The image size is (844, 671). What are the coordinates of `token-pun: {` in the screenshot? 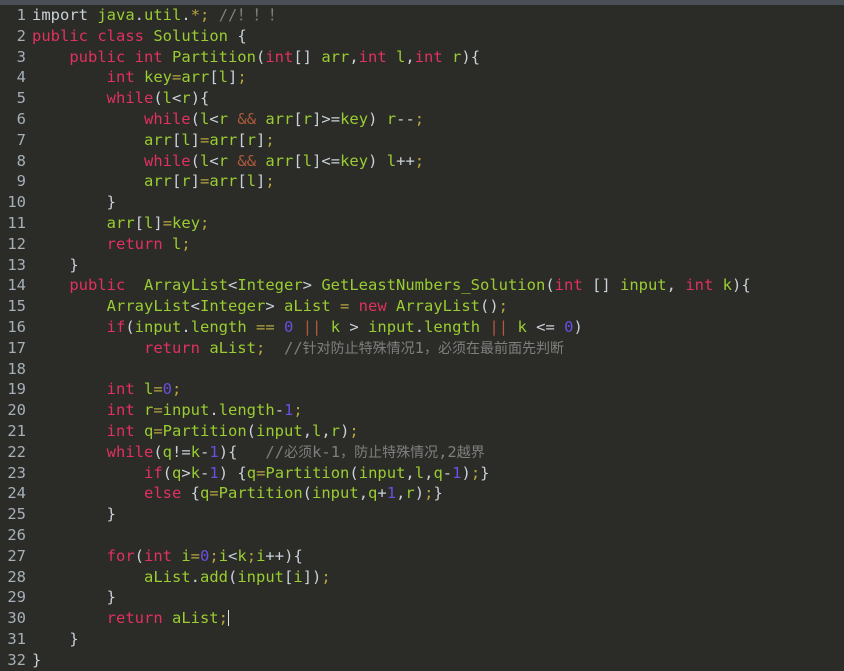 It's located at (298, 555).